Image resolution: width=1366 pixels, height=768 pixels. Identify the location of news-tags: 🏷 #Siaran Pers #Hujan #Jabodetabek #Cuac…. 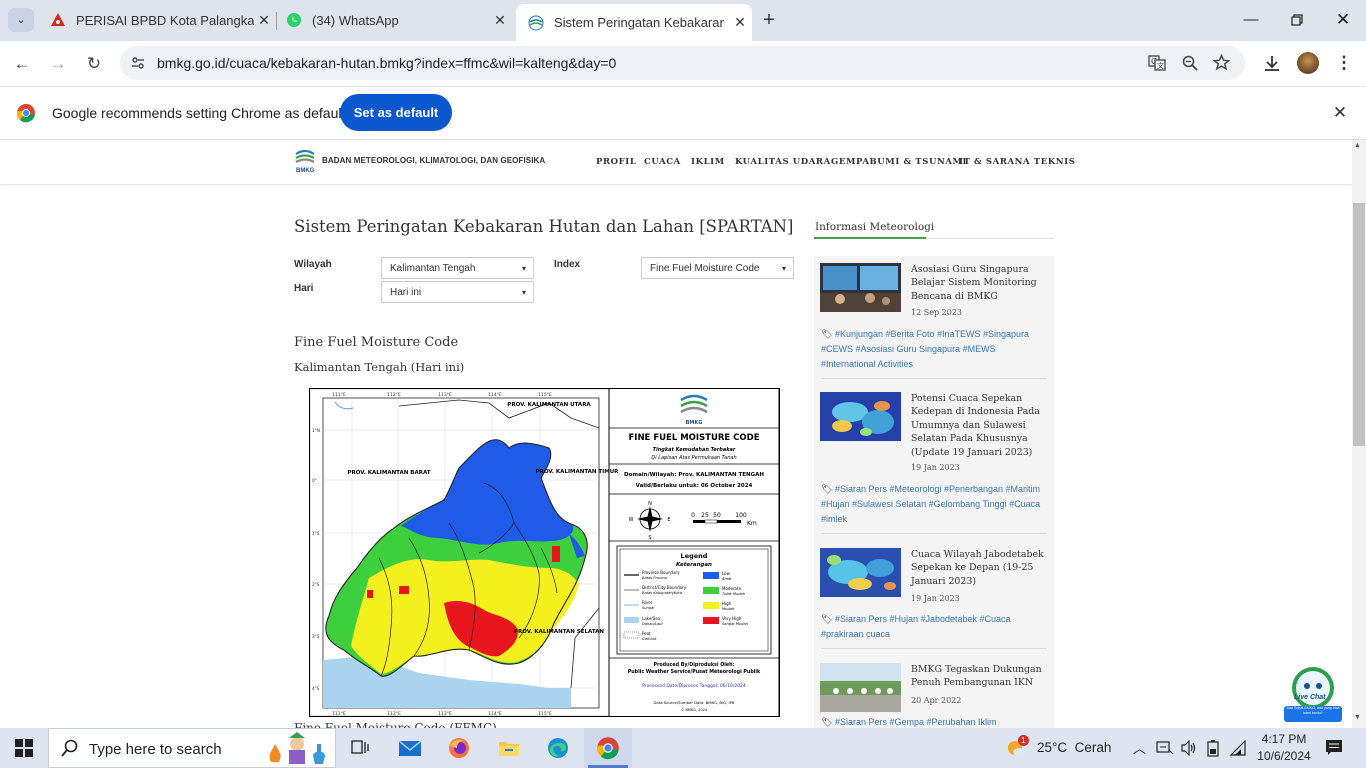
(936, 627).